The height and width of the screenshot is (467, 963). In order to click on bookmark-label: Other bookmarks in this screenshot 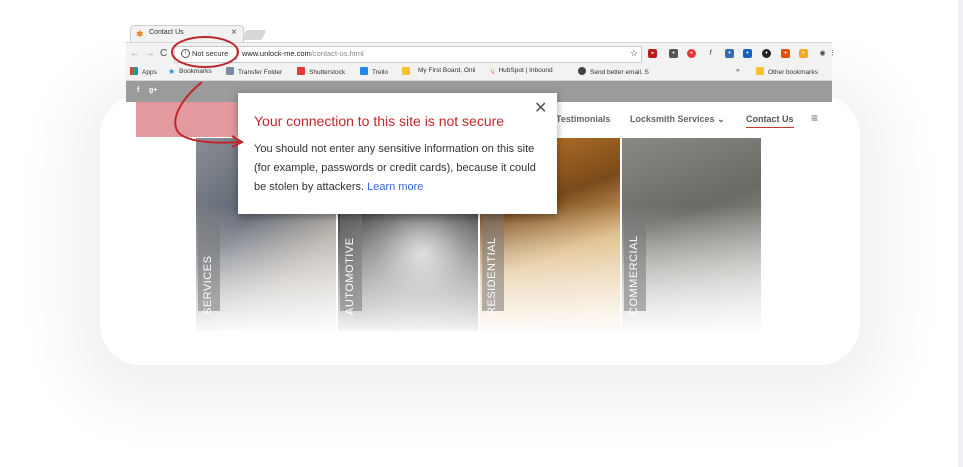, I will do `click(793, 72)`.